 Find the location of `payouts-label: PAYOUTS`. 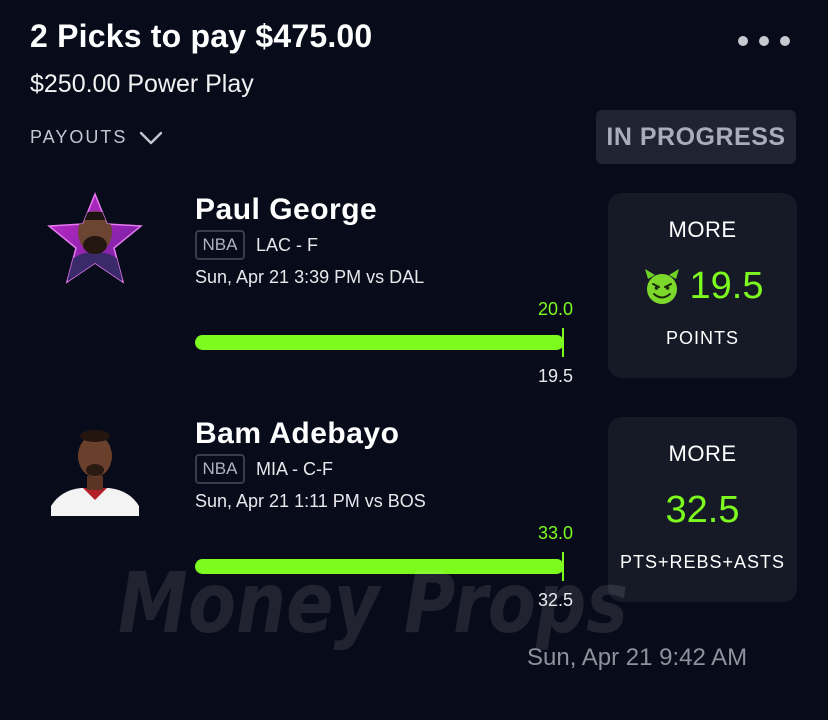

payouts-label: PAYOUTS is located at coordinates (79, 137).